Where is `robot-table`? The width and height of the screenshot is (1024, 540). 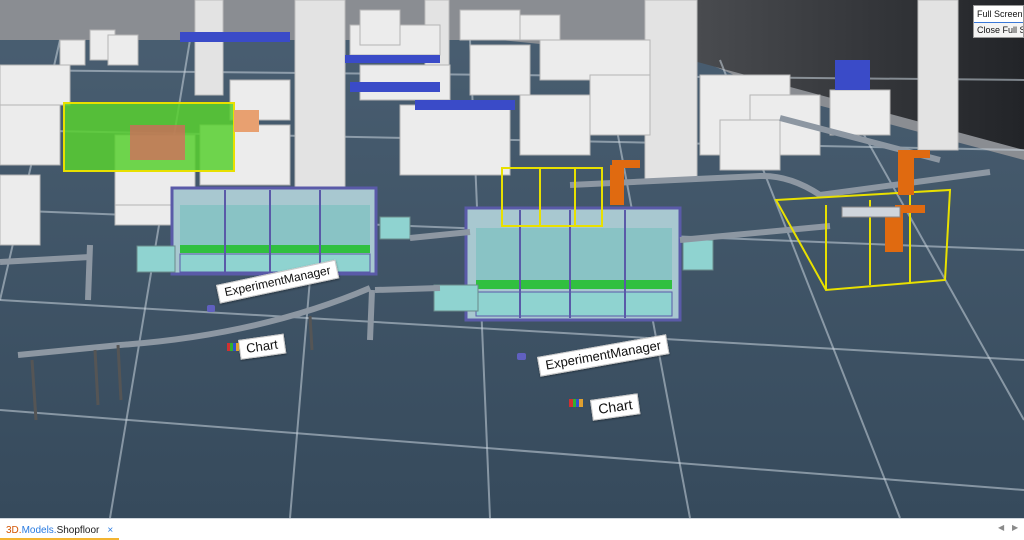
robot-table is located at coordinates (871, 212).